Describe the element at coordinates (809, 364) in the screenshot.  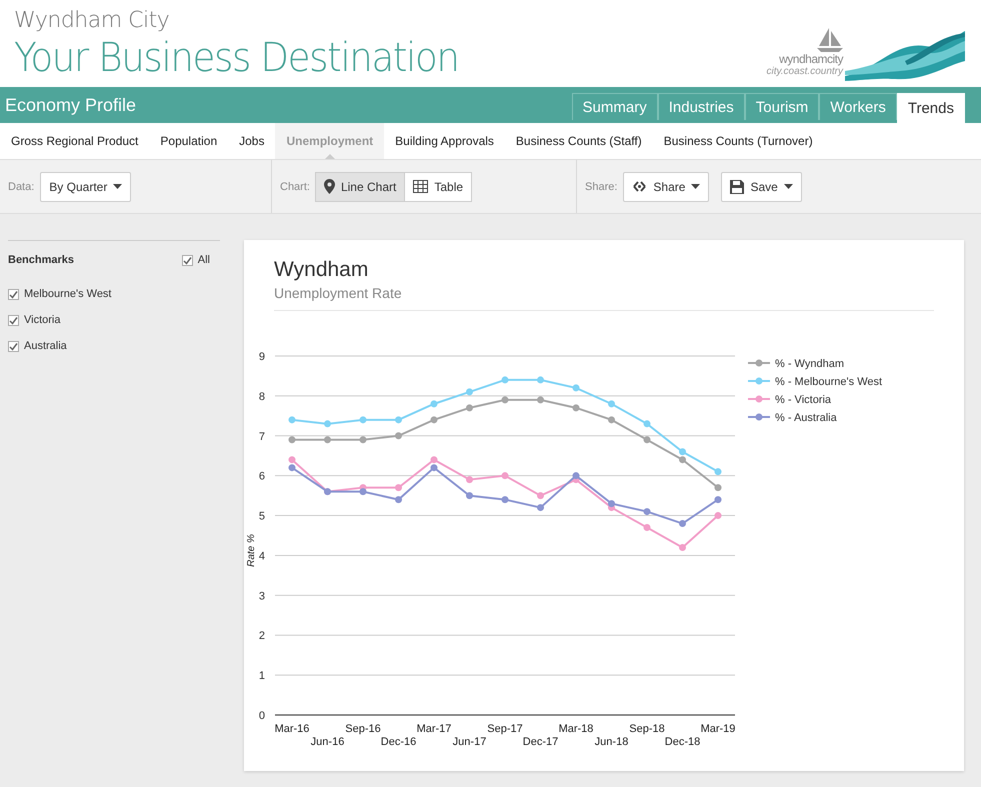
I see `legend-label: % - Wyndham` at that location.